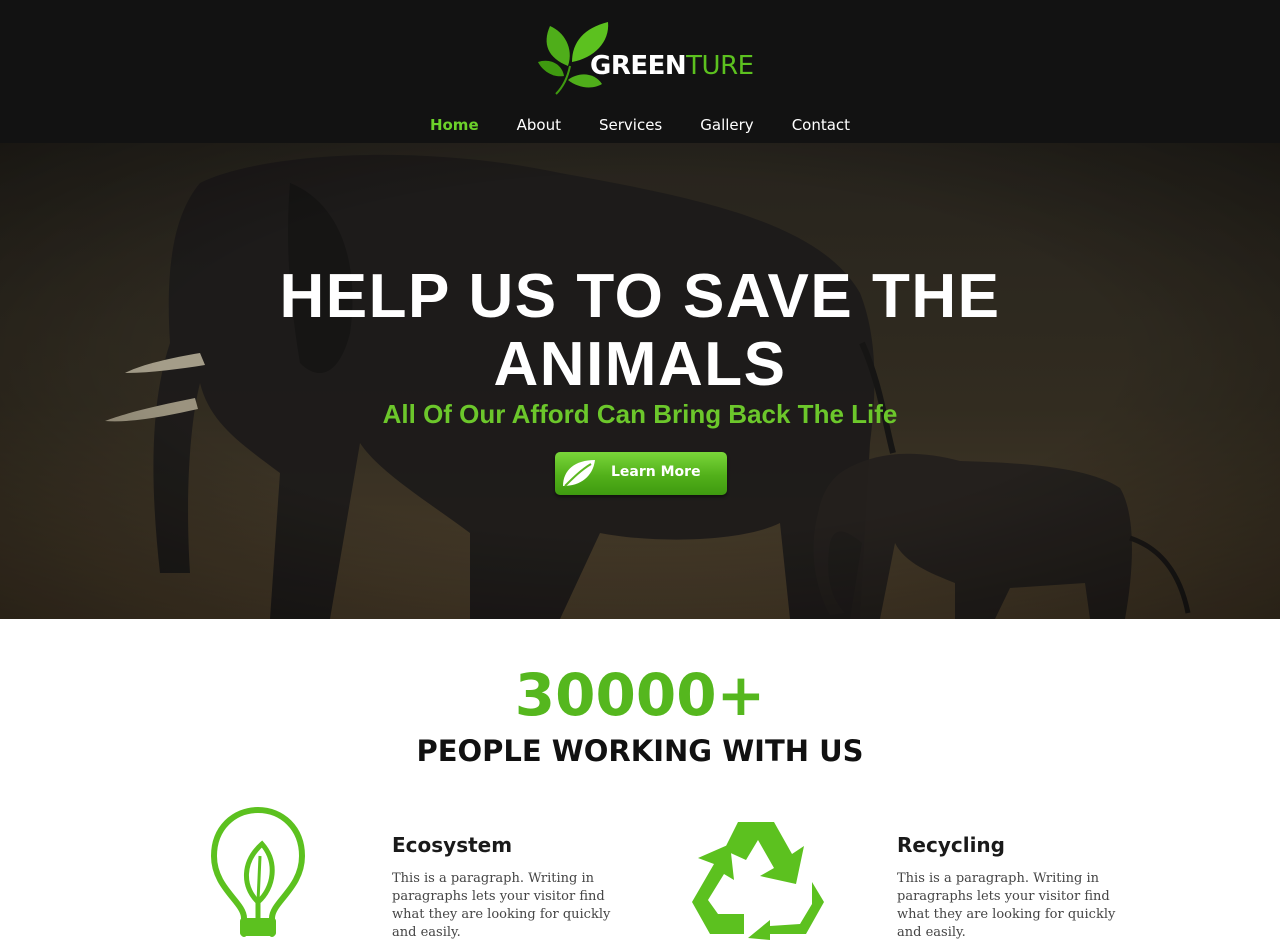 This screenshot has width=1280, height=942. Describe the element at coordinates (720, 66) in the screenshot. I see `brand-name-part2: TURE` at that location.